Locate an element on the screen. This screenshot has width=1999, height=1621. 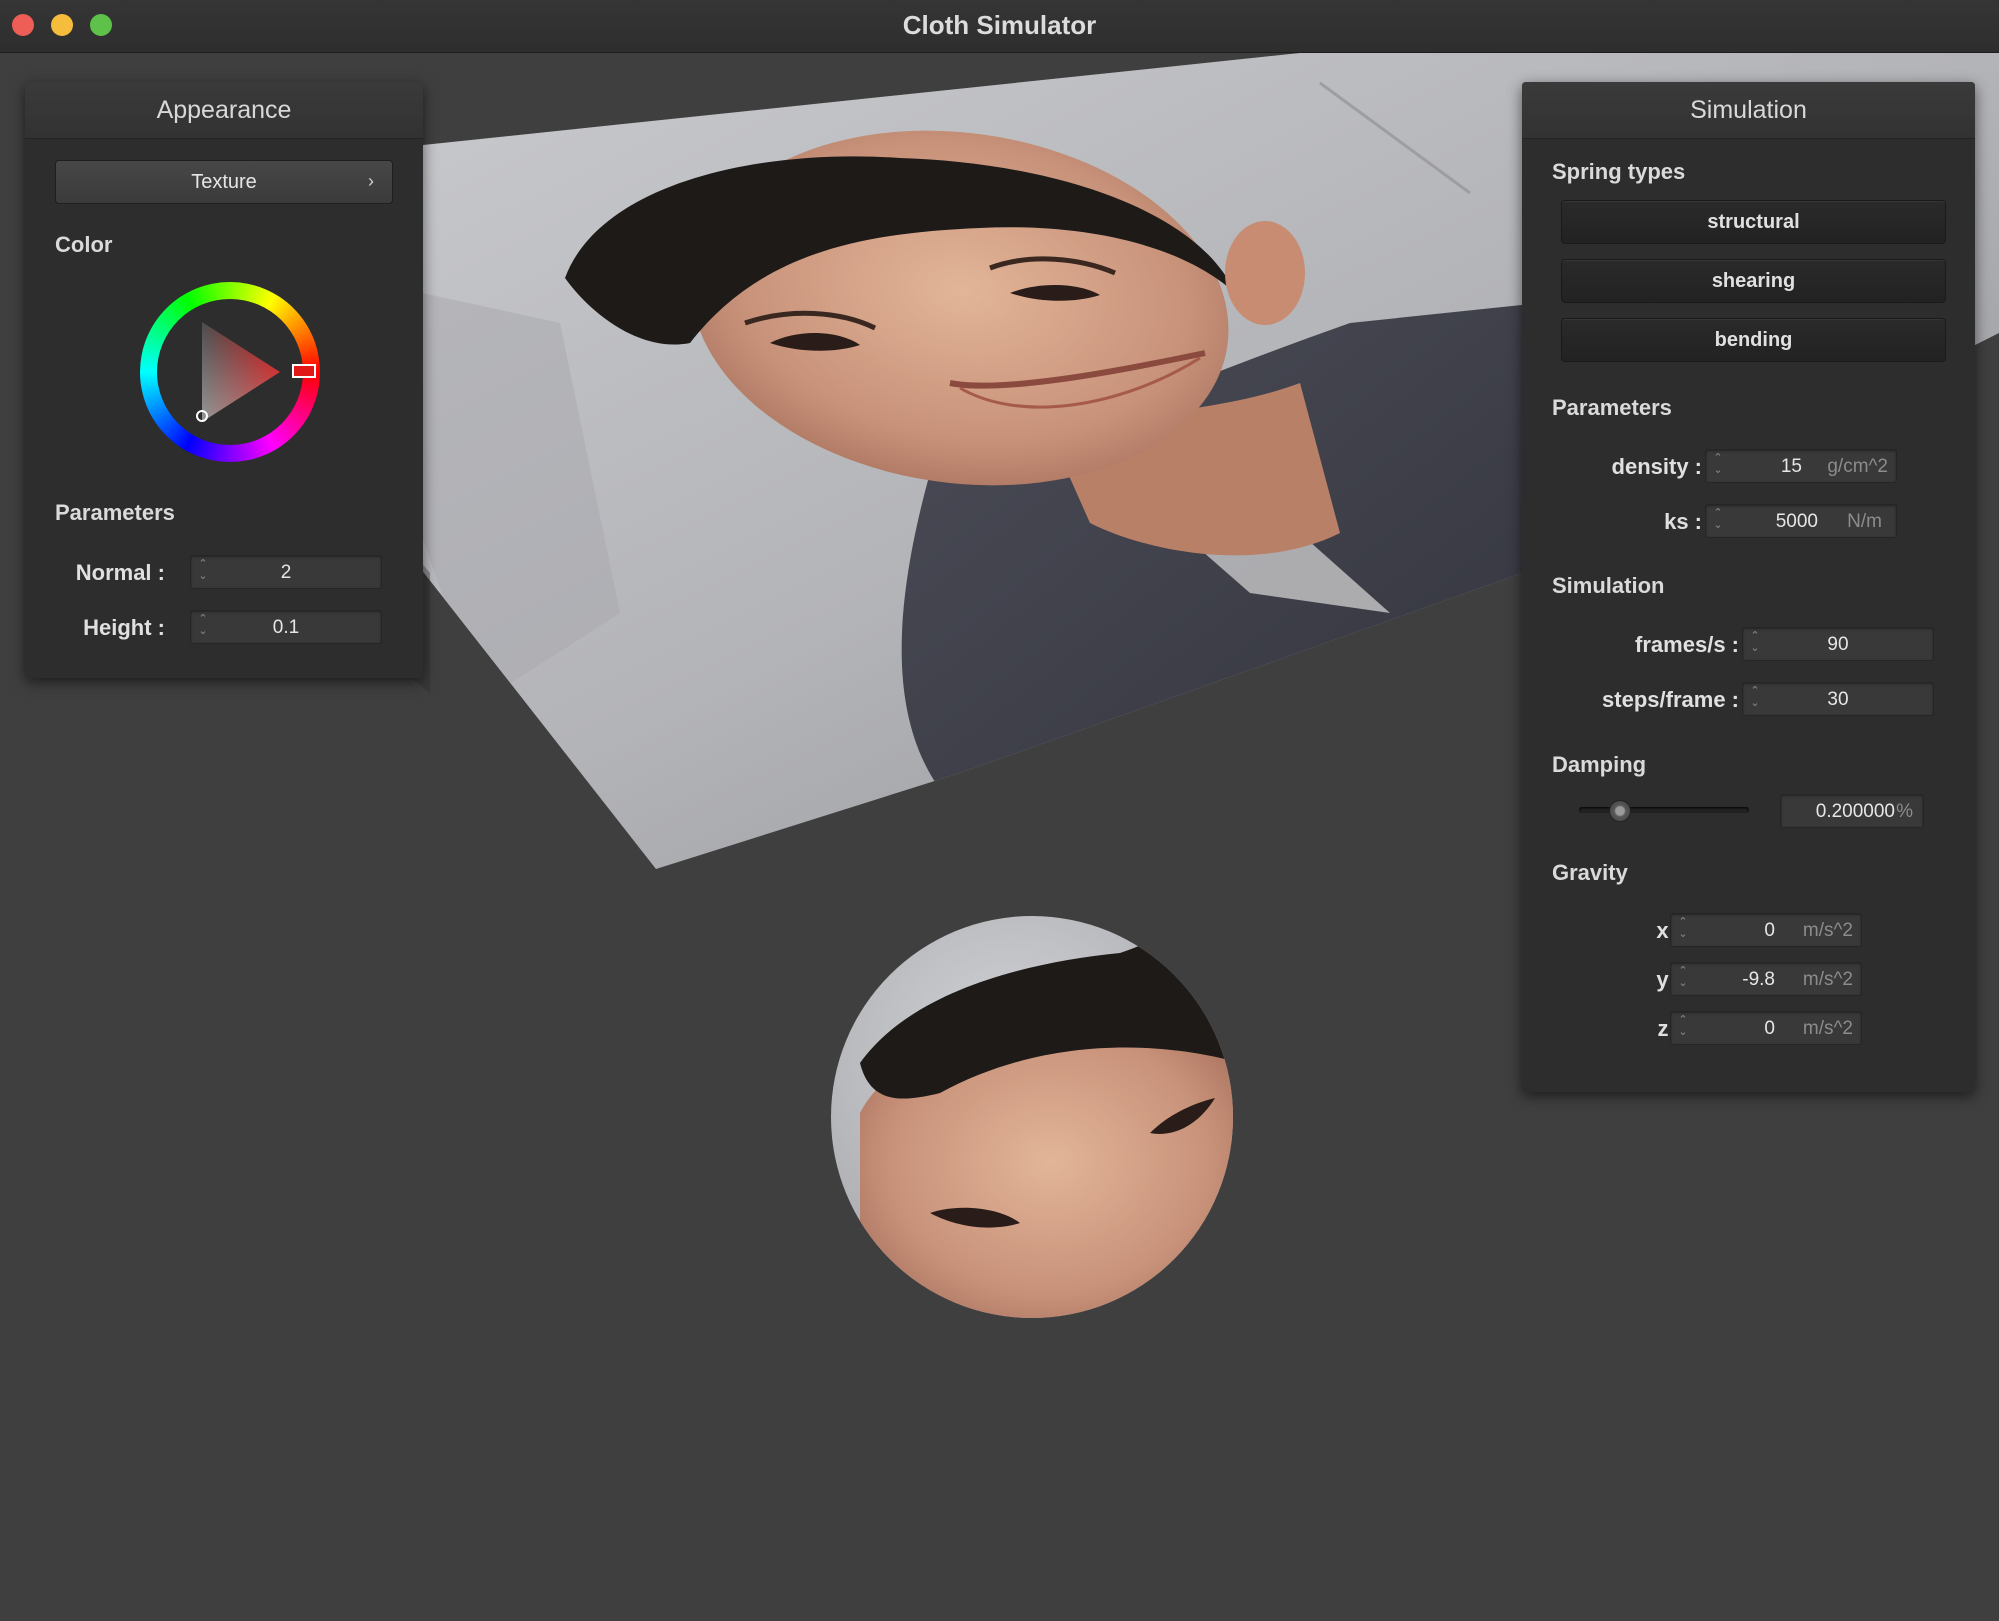
height-value: 0.1 is located at coordinates (286, 627).